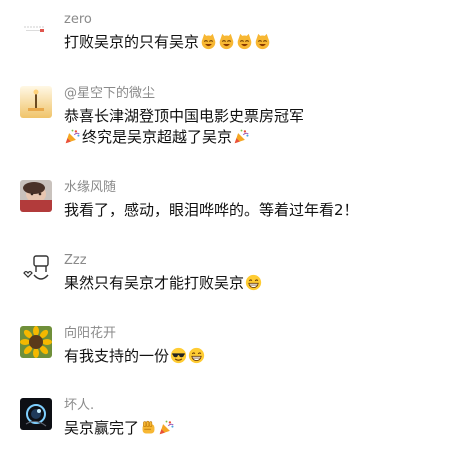 The width and height of the screenshot is (469, 457). I want to click on comment-text: 吴京赢完了, so click(119, 428).